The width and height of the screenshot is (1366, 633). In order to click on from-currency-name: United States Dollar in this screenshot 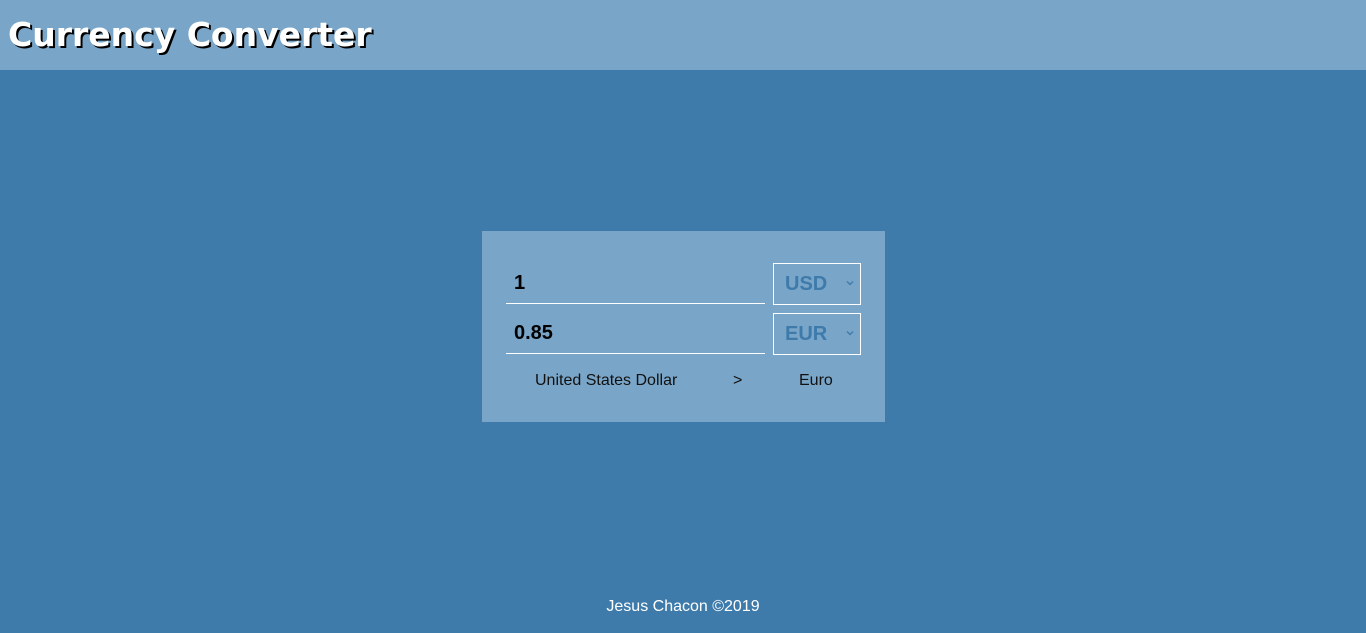, I will do `click(606, 380)`.